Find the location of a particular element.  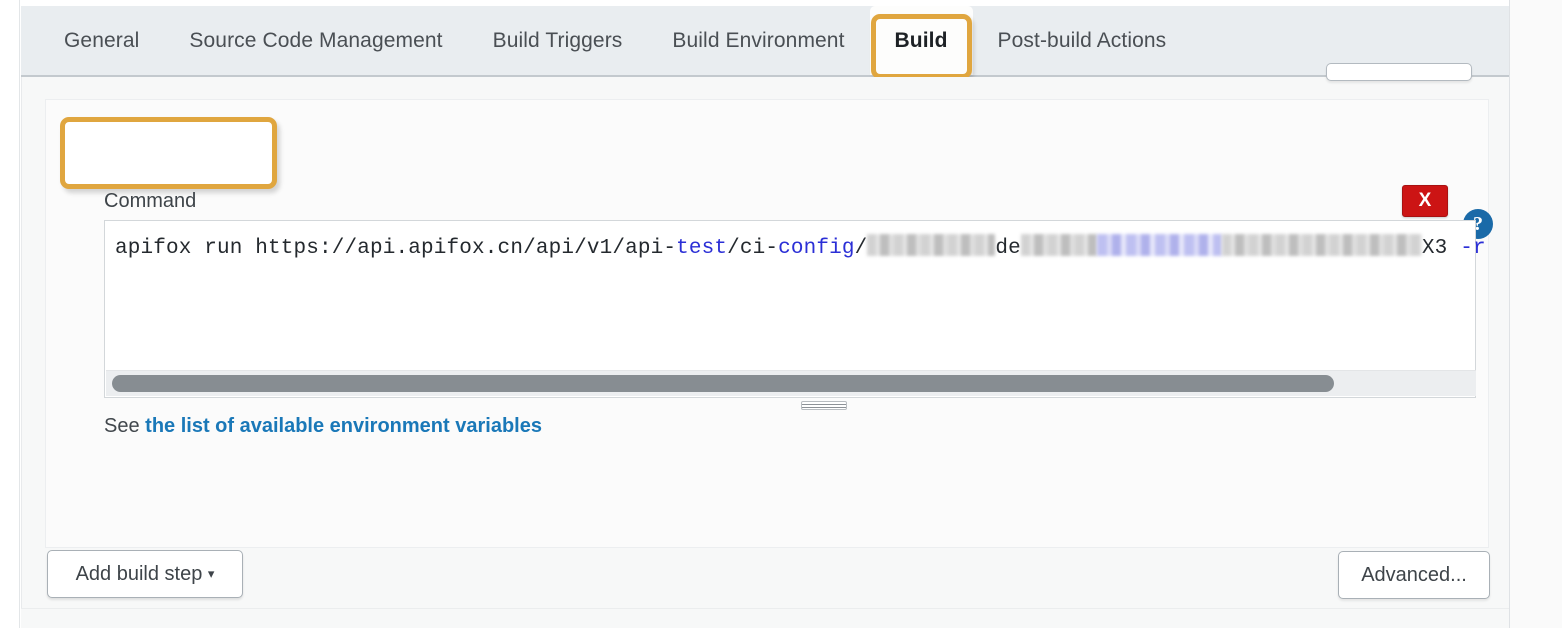

command-token-text: de is located at coordinates (1008, 248).